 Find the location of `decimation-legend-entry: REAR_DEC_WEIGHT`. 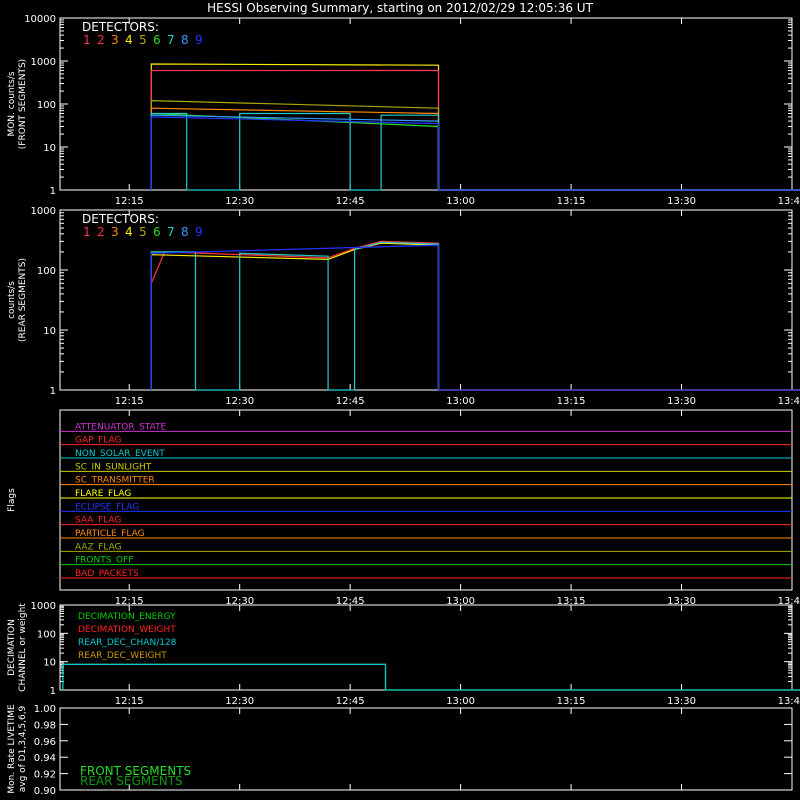

decimation-legend-entry: REAR_DEC_WEIGHT is located at coordinates (122, 656).